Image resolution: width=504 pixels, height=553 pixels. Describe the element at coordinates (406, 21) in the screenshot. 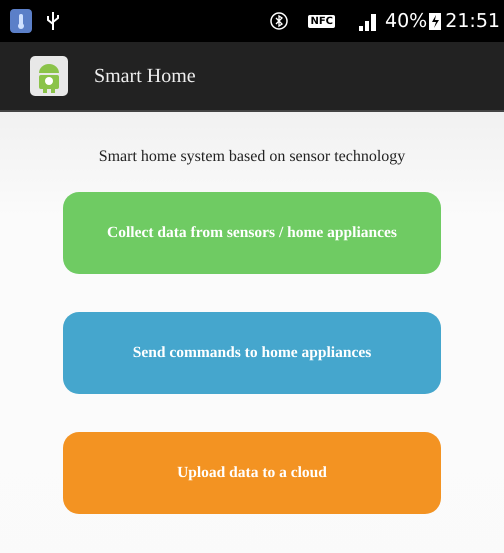

I see `battery-percentage: 40%` at that location.